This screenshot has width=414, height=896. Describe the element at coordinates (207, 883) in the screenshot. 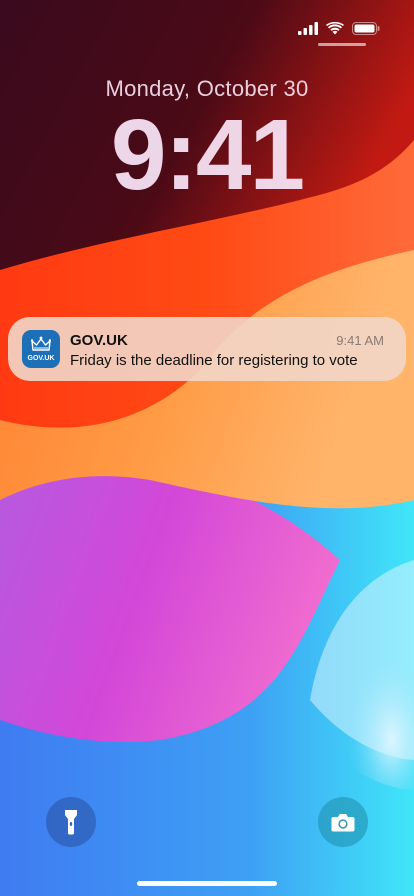

I see `home-indicator` at that location.